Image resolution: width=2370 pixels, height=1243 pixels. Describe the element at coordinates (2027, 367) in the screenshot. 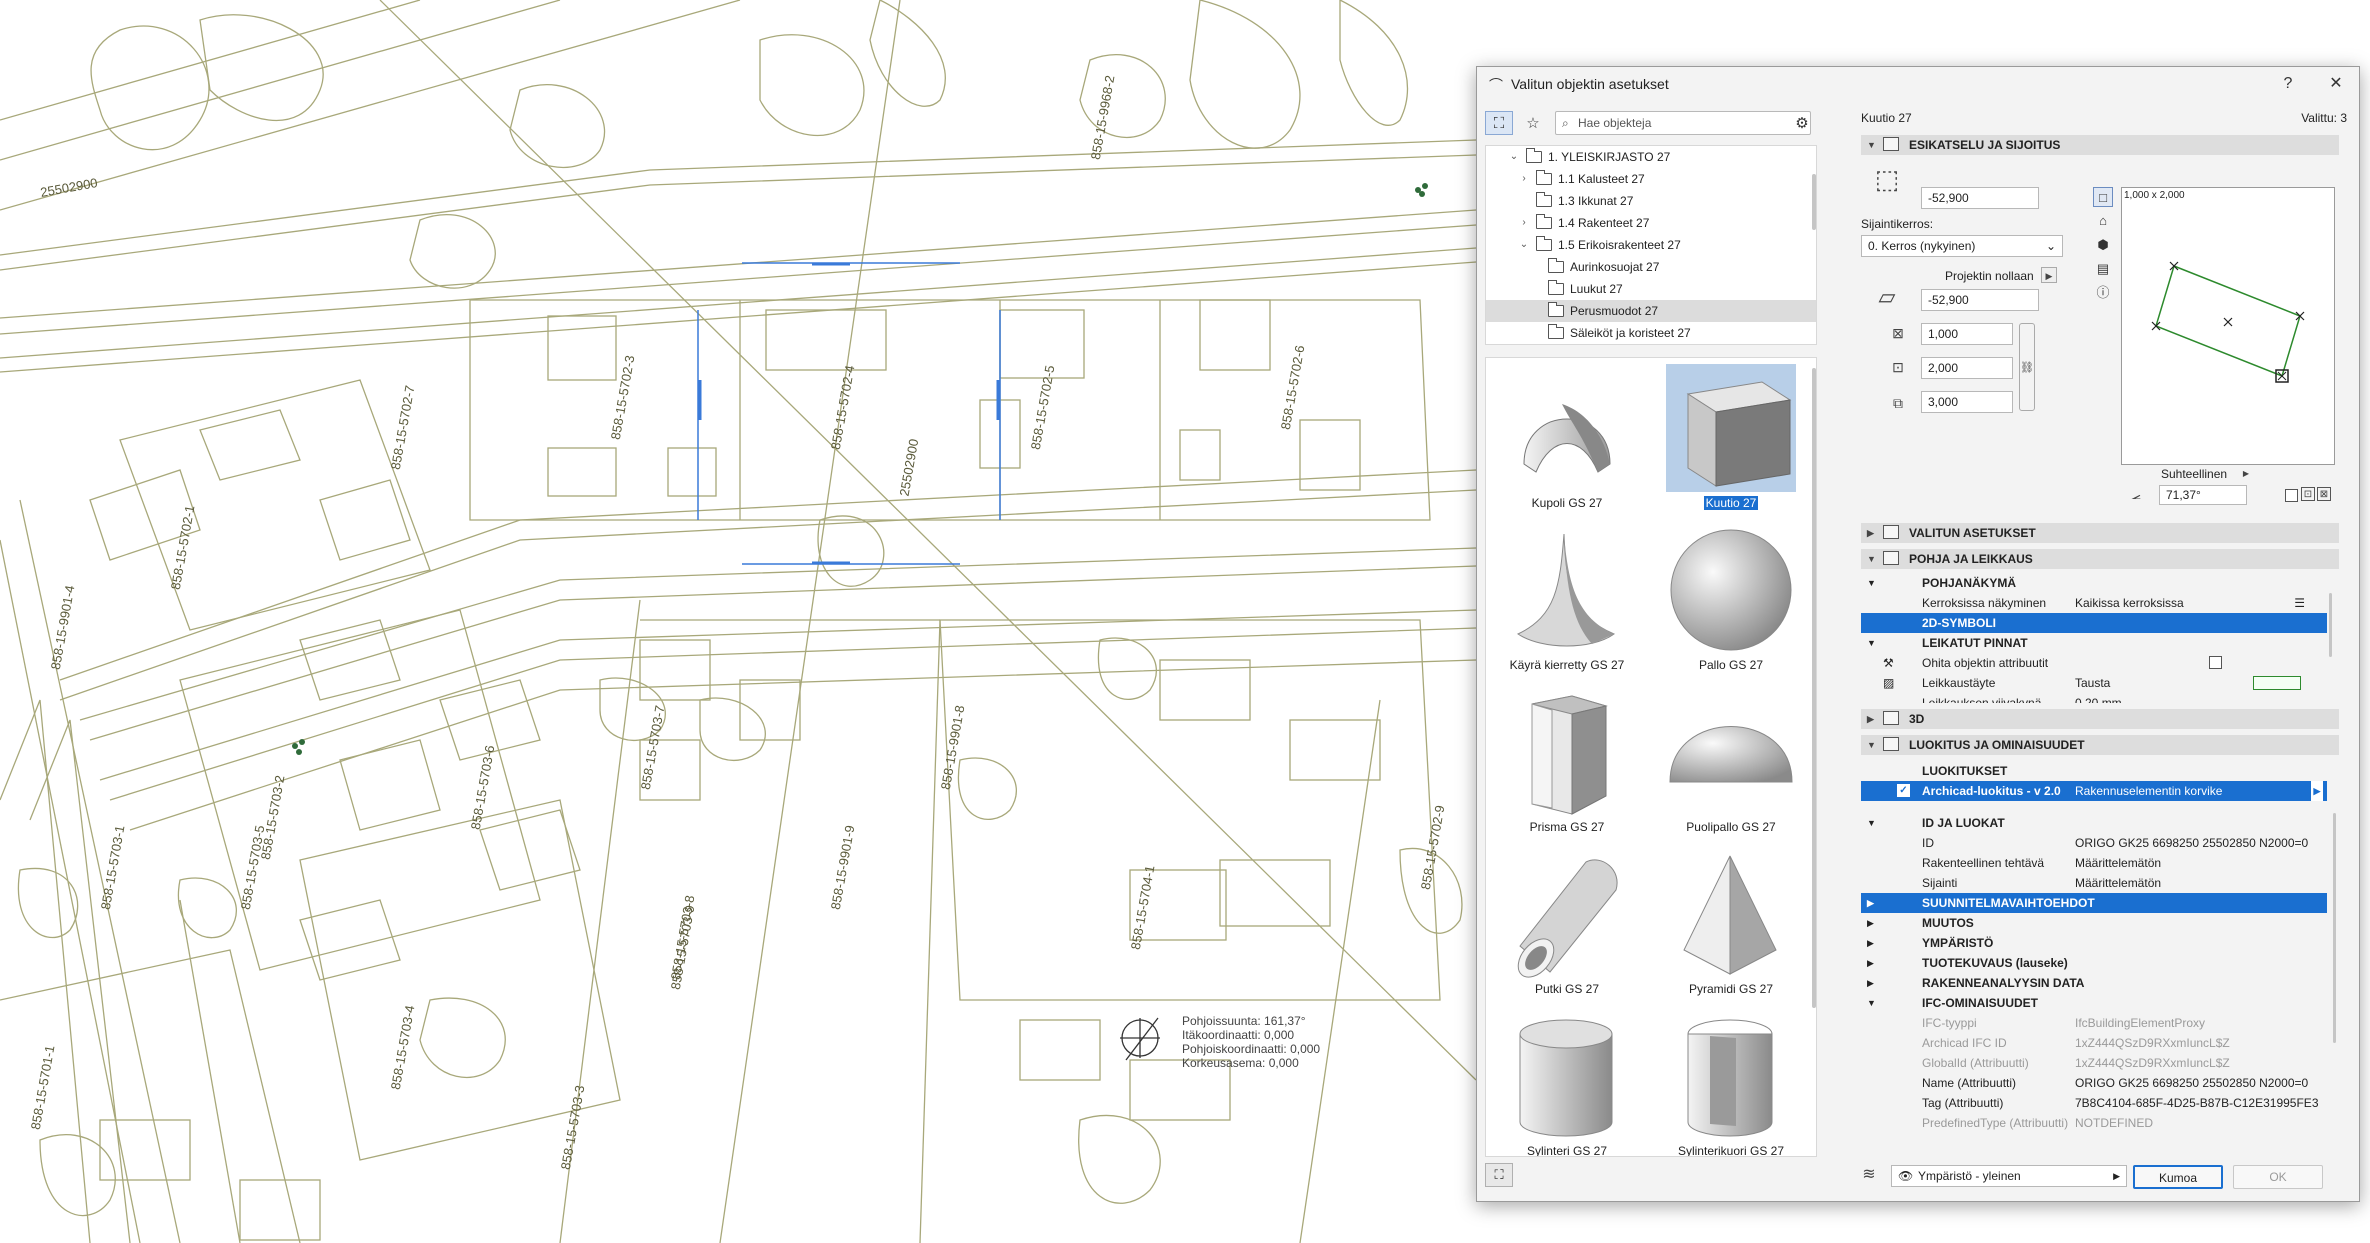

I see `chain-icon: ⛓` at that location.